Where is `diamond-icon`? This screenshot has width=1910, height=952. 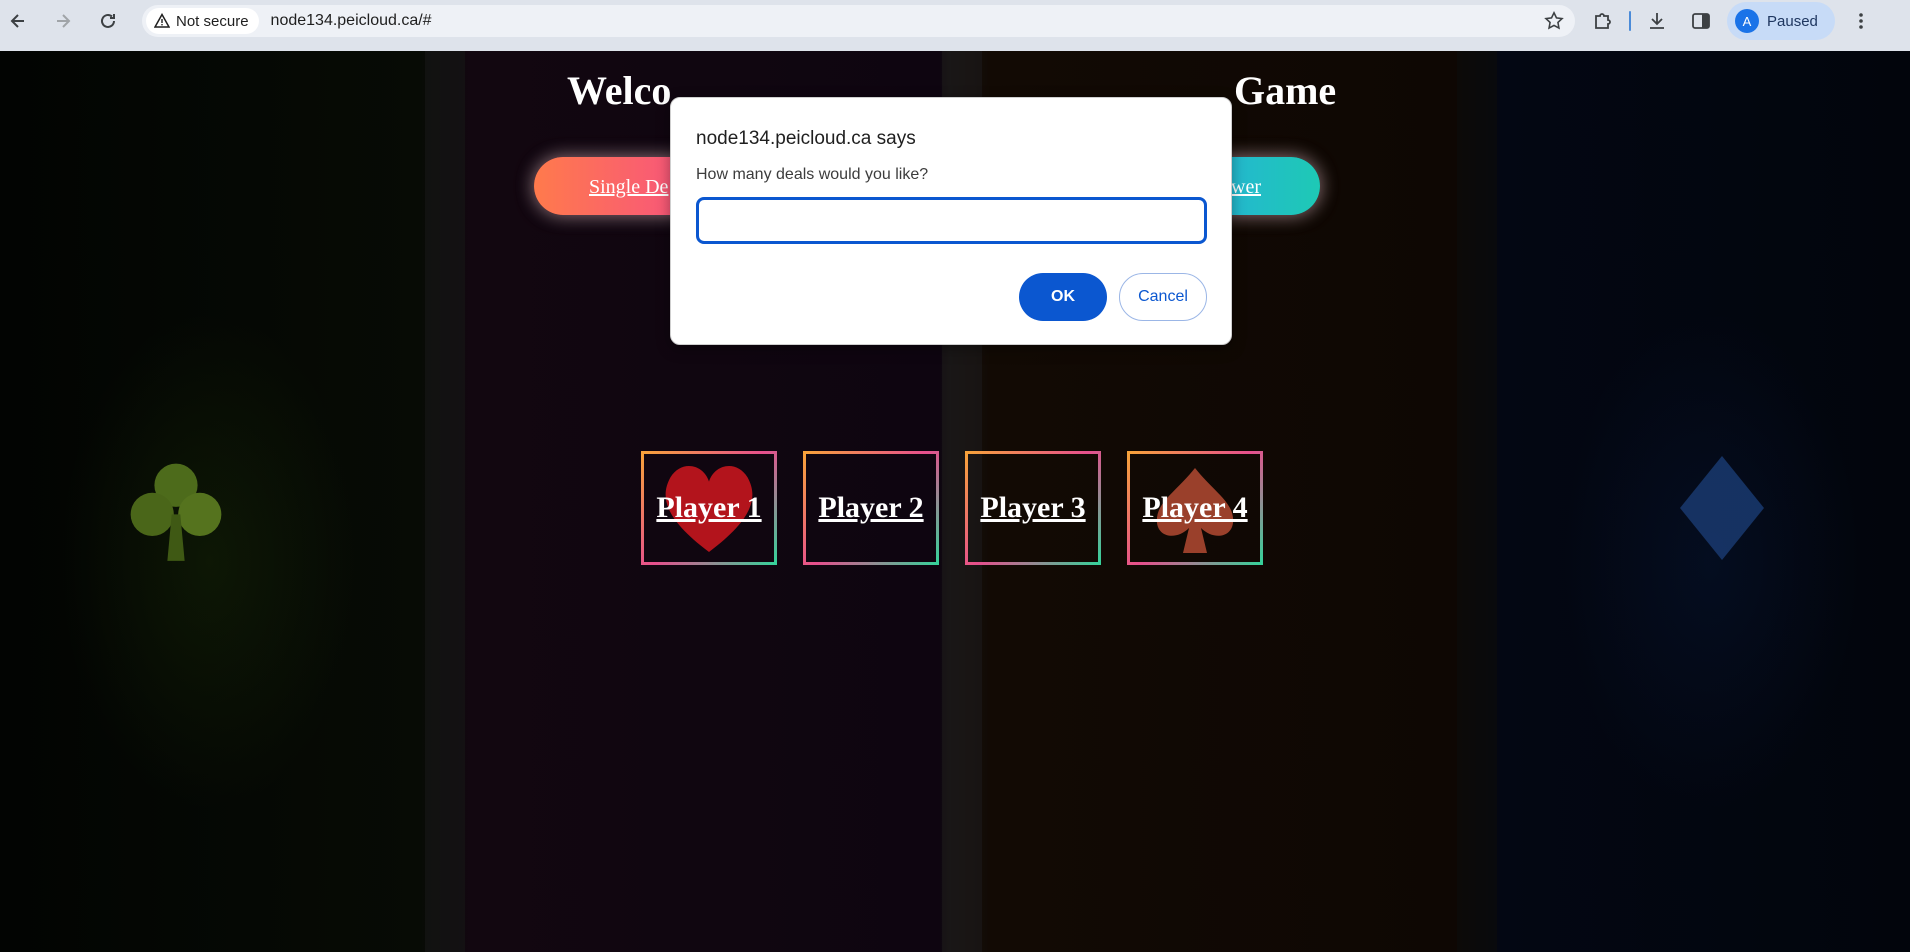
diamond-icon is located at coordinates (1722, 508).